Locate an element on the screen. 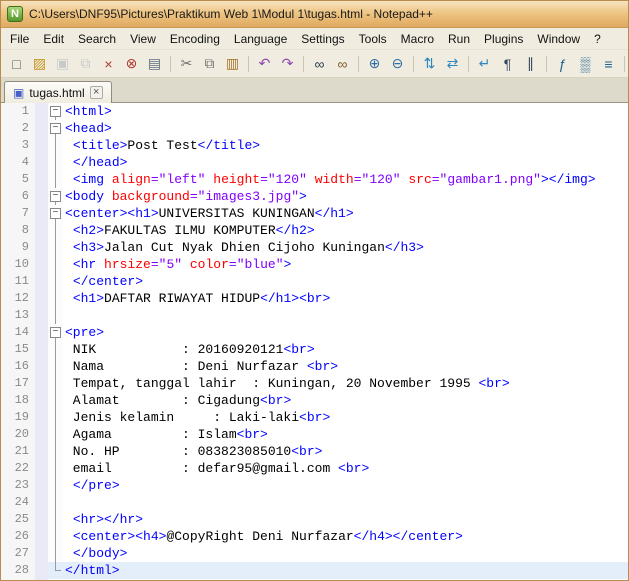 The image size is (629, 581). sync-horizontal-scroll-icon: ⇄ is located at coordinates (452, 63).